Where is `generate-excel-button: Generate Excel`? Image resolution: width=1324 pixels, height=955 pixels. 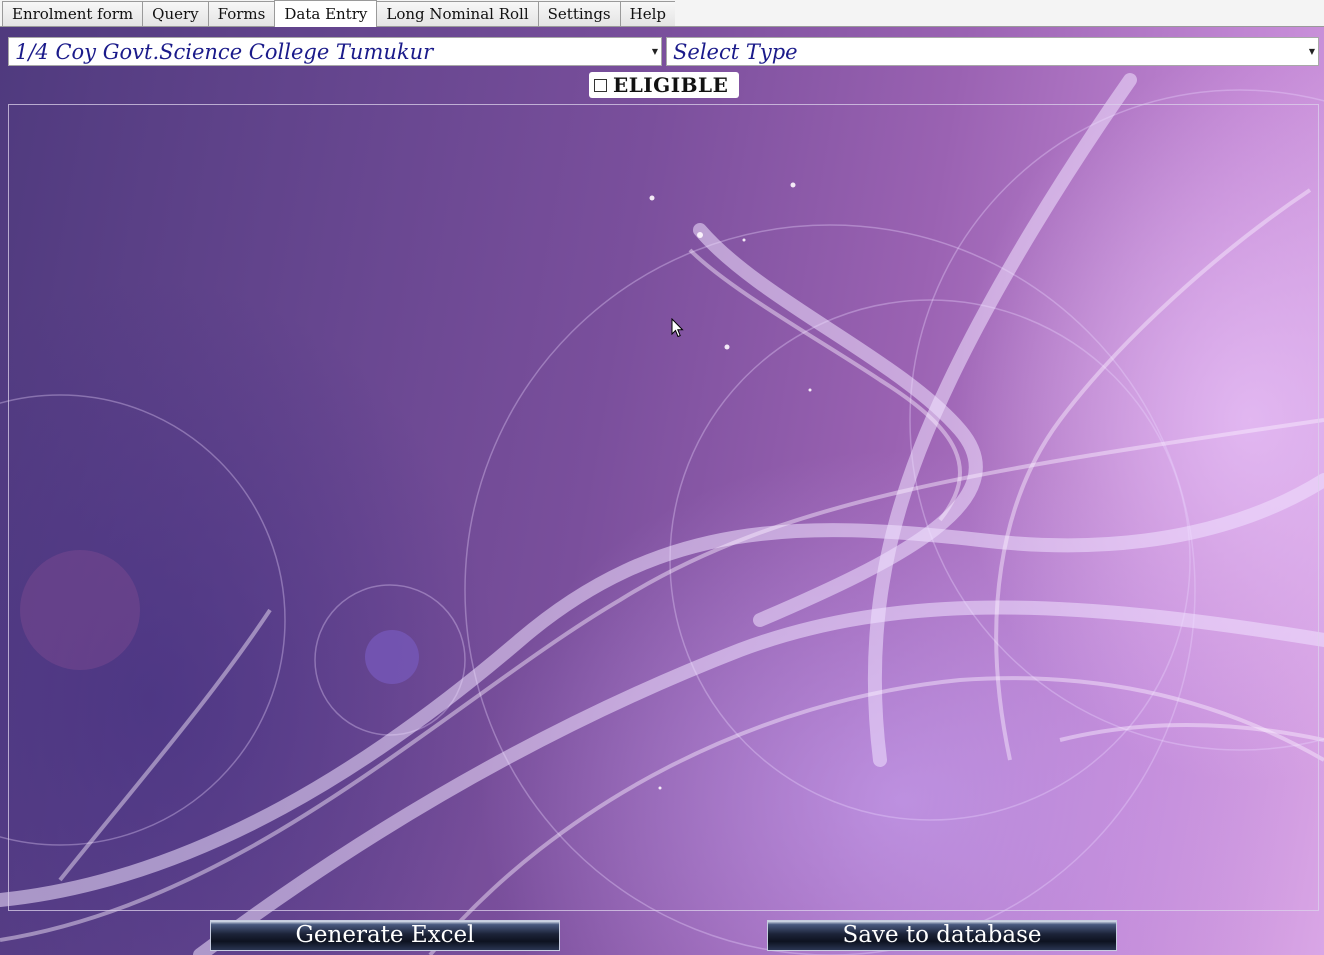 generate-excel-button: Generate Excel is located at coordinates (385, 935).